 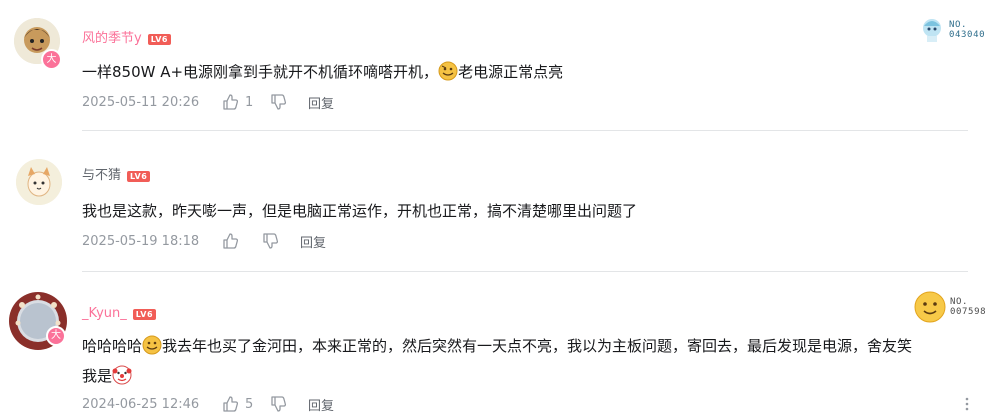 I want to click on like-button: 1, so click(x=246, y=102).